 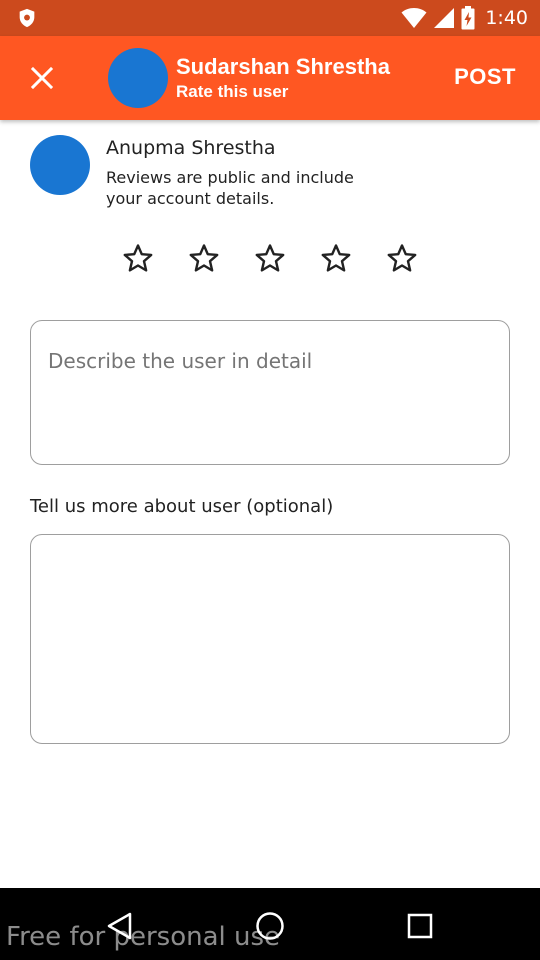 I want to click on star-5-button, so click(x=402, y=258).